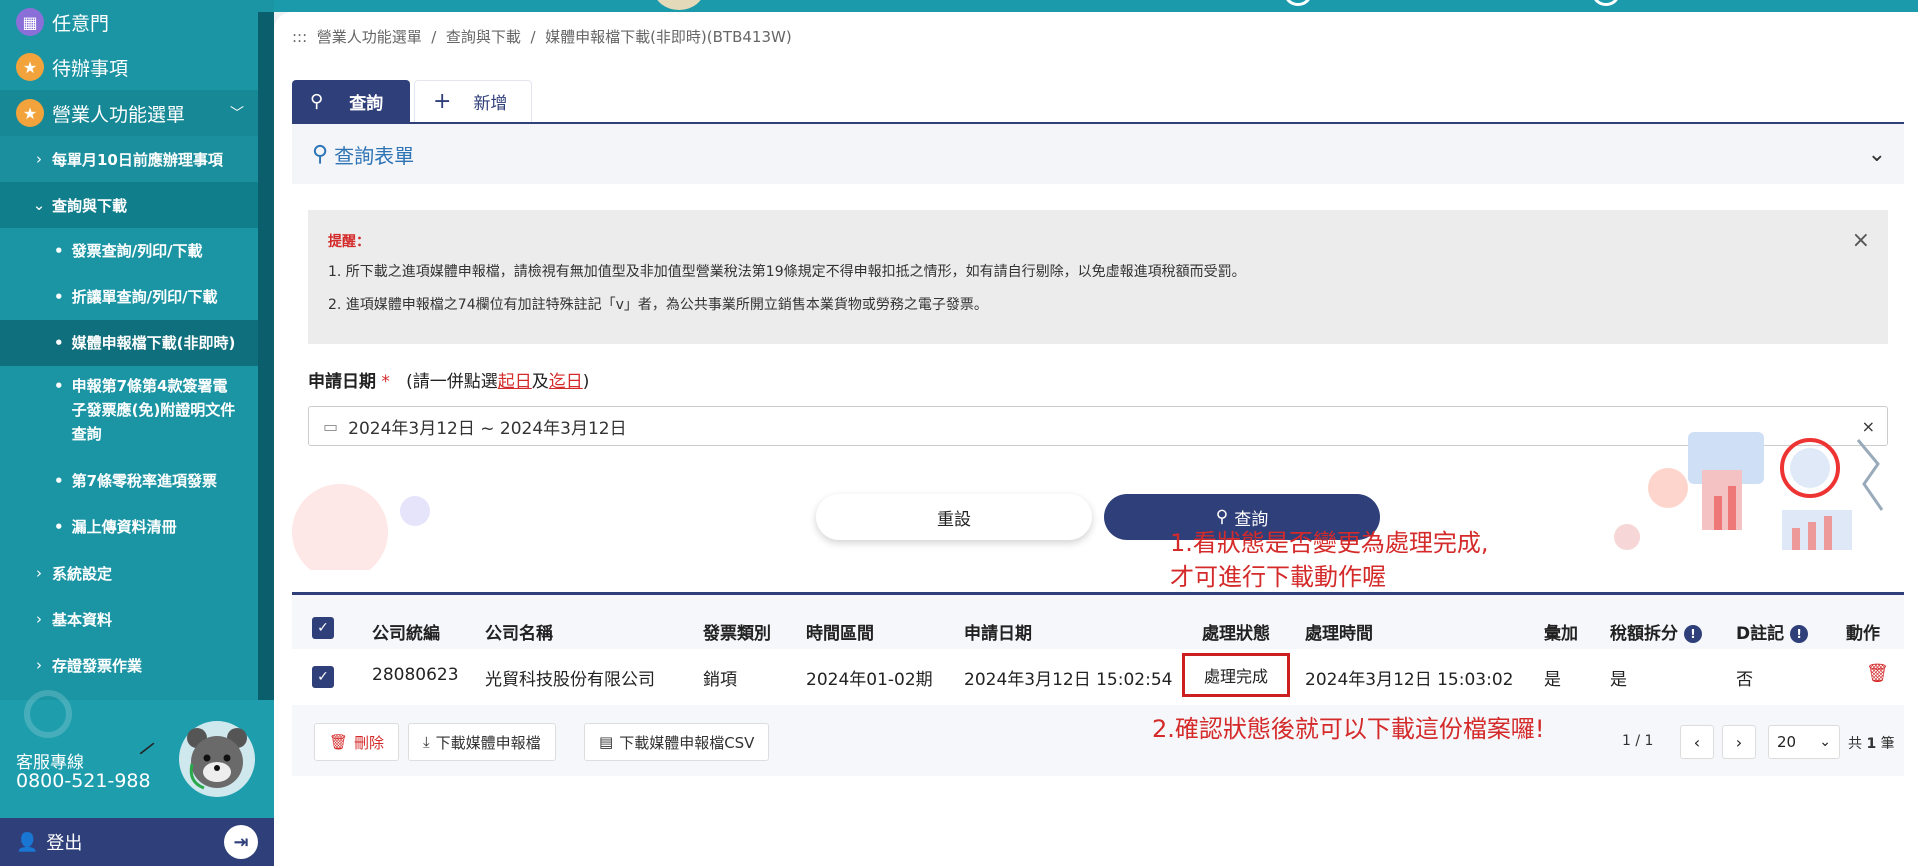 The height and width of the screenshot is (866, 1918). I want to click on date-range-input: ▭ 2024年3月12日 ~ 2024年3月12日 ×, so click(1098, 426).